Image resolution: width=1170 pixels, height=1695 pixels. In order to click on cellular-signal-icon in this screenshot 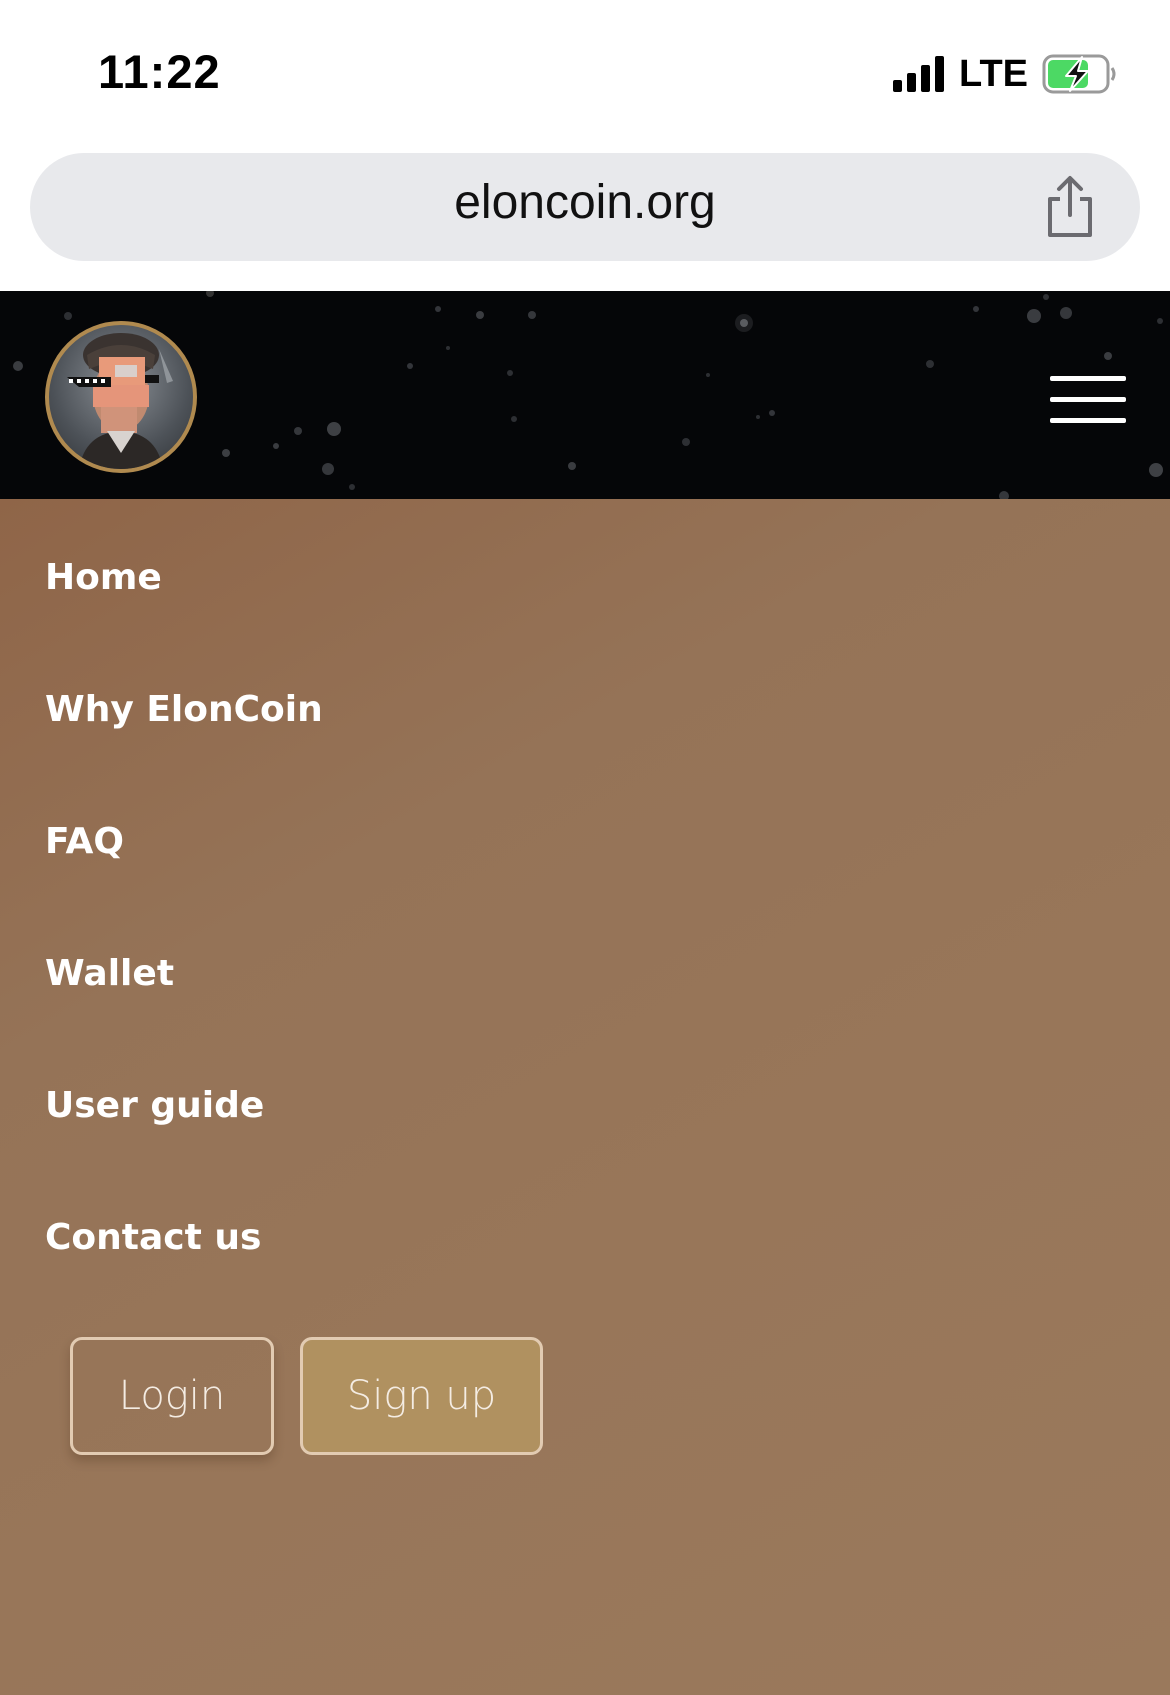, I will do `click(919, 74)`.